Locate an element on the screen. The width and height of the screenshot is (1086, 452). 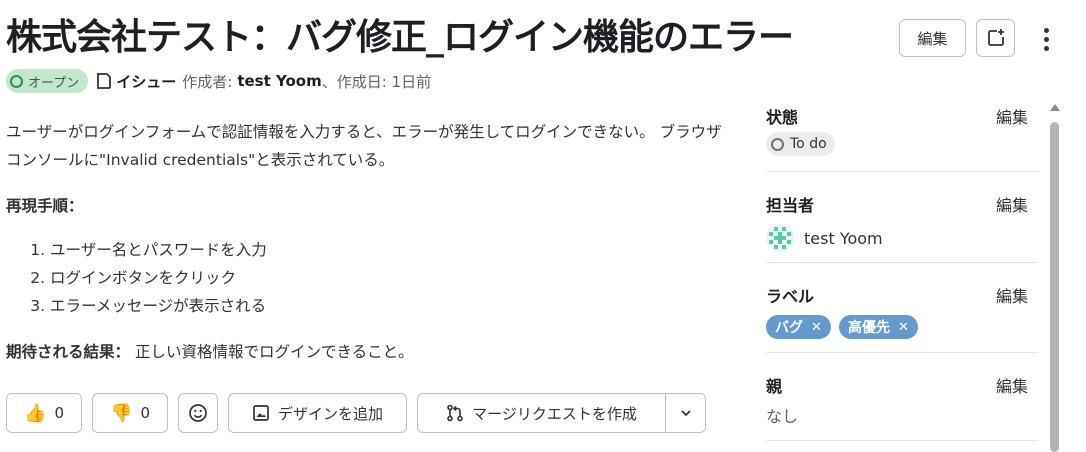
issue-actions: 👍 0 👎 0 デザインを追加 マージリクエストを作成 is located at coordinates (356, 413).